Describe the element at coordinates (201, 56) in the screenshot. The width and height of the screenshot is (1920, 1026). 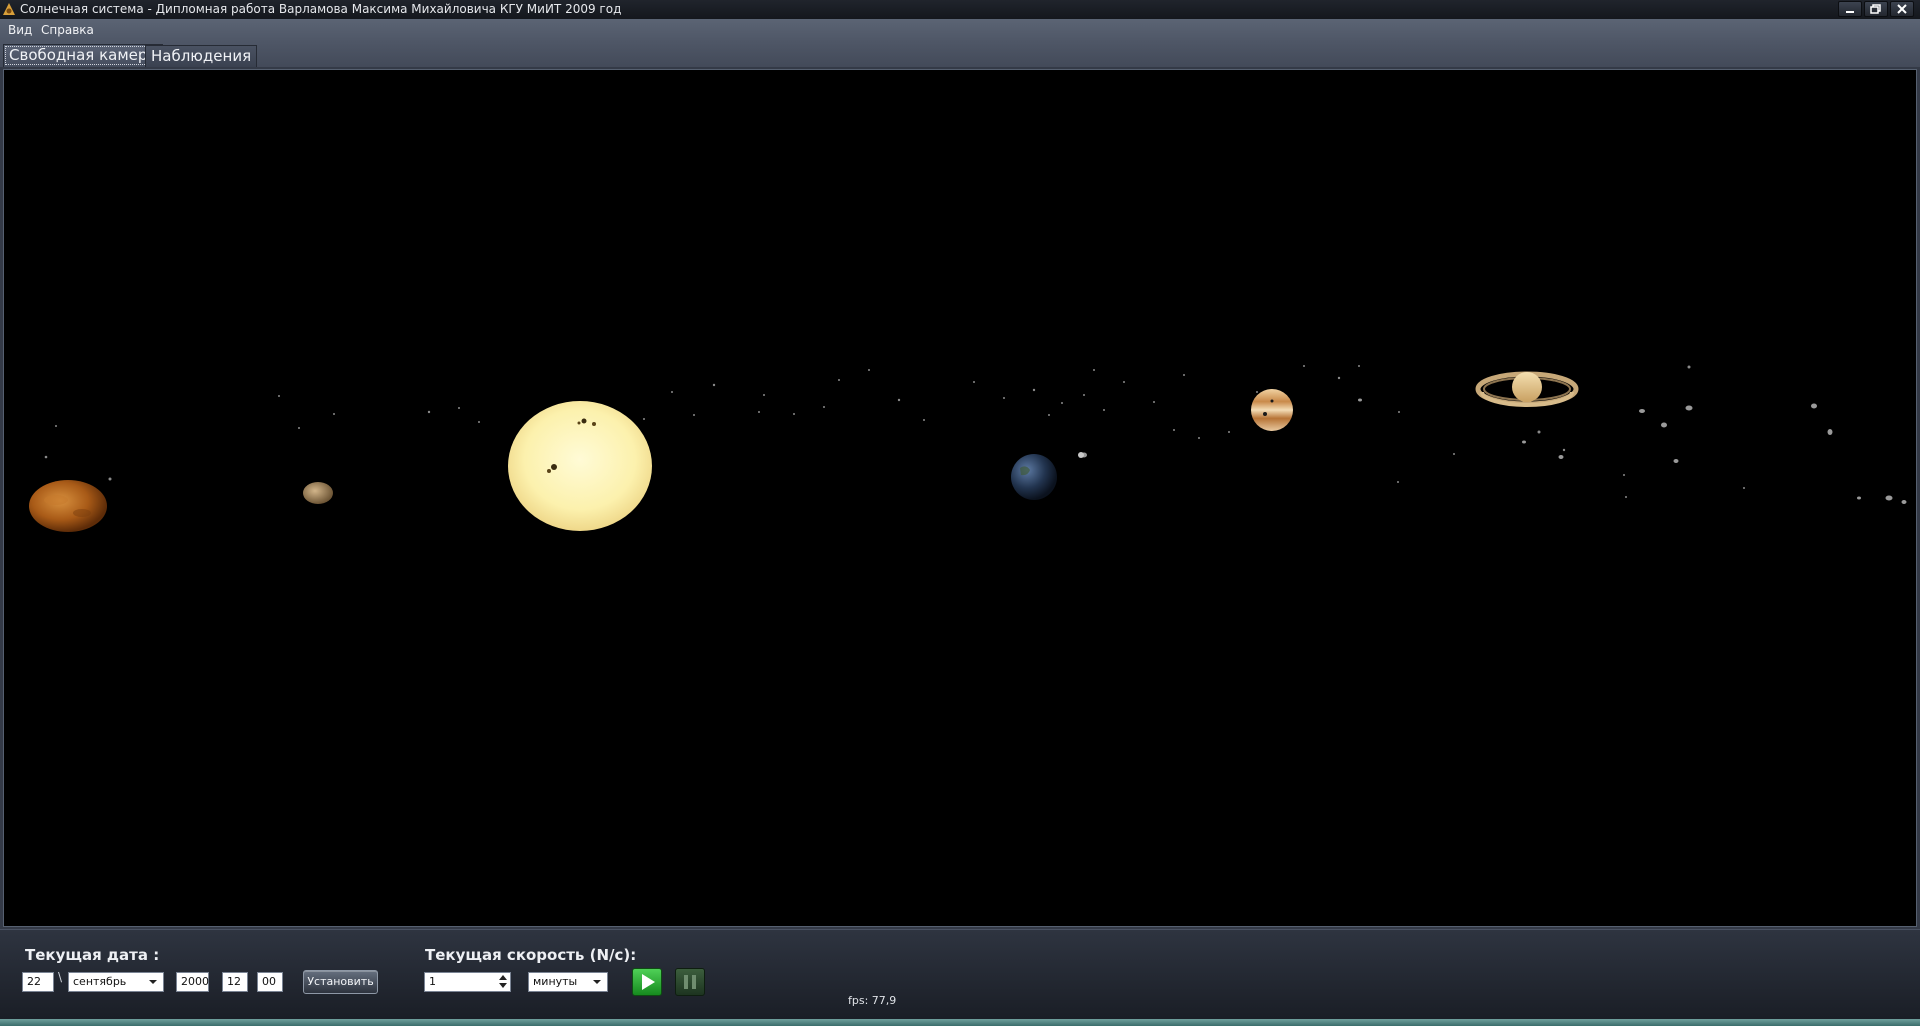
I see `tab-observations: Наблюдения` at that location.